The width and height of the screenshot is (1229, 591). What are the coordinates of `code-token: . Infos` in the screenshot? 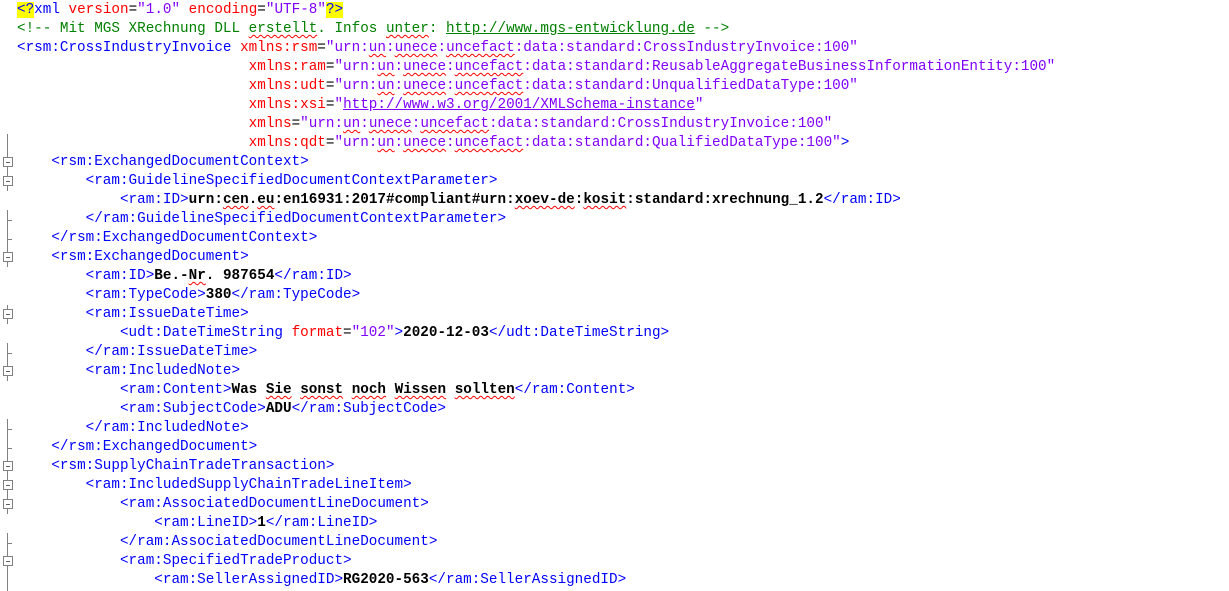 It's located at (351, 29).